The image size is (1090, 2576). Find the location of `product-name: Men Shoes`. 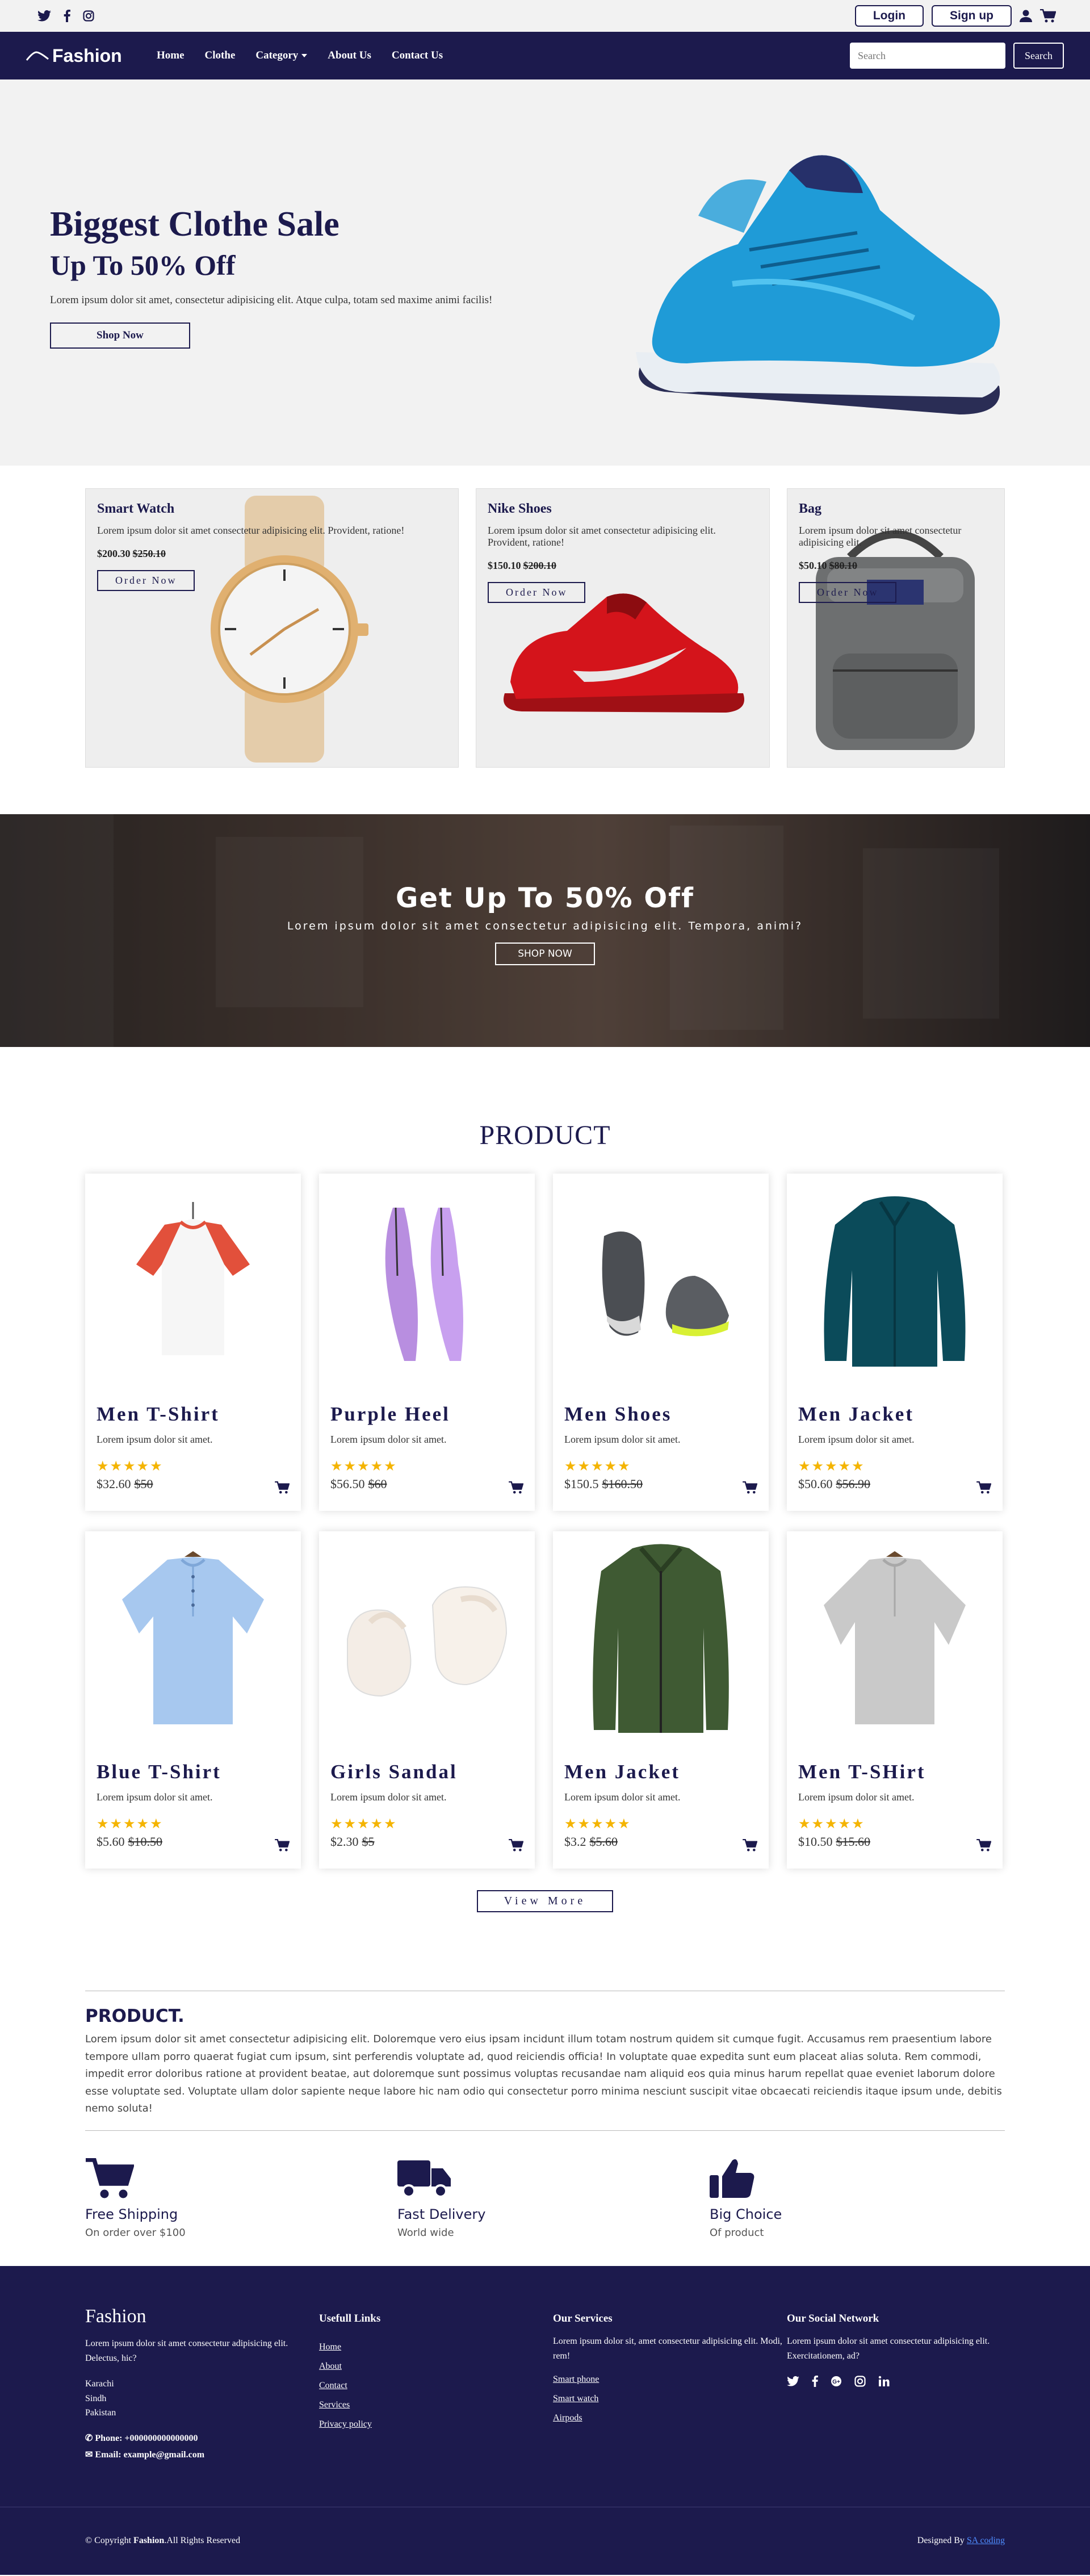

product-name: Men Shoes is located at coordinates (618, 1414).